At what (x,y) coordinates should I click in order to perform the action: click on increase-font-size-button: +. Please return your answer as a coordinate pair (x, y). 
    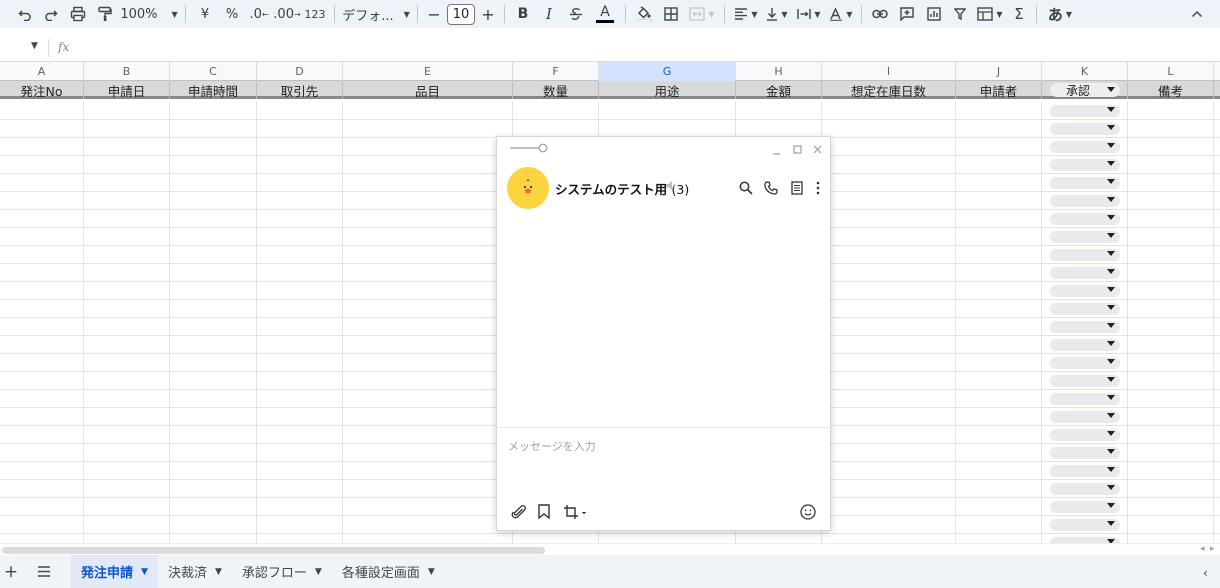
    Looking at the image, I should click on (488, 14).